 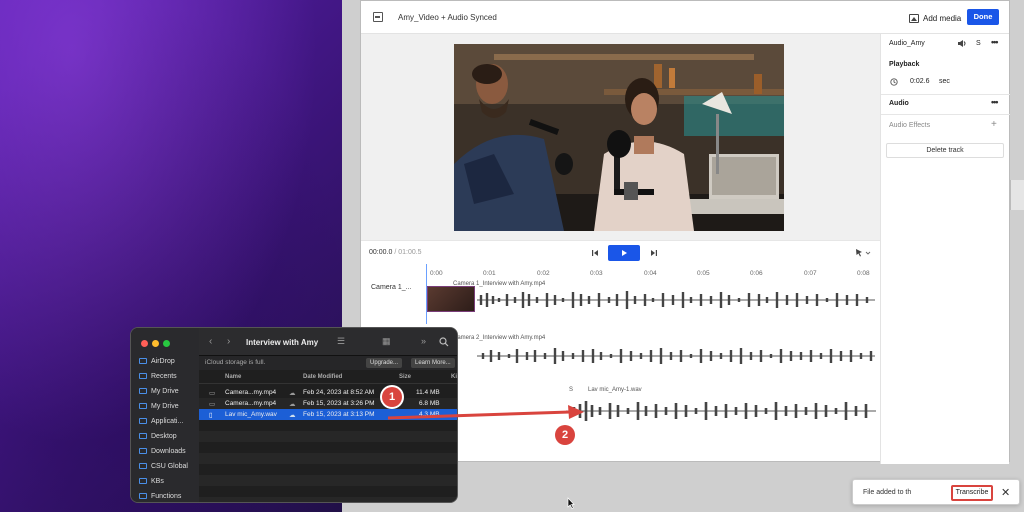 I want to click on clip-solo-label: S, so click(x=571, y=390).